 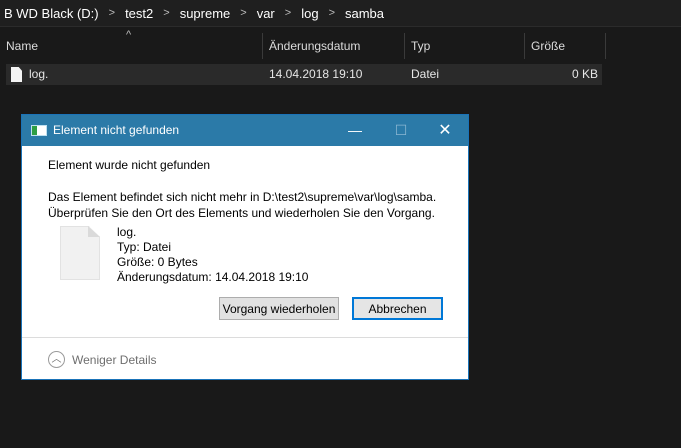 I want to click on item-size: Größe: 0 Bytes, so click(x=157, y=262).